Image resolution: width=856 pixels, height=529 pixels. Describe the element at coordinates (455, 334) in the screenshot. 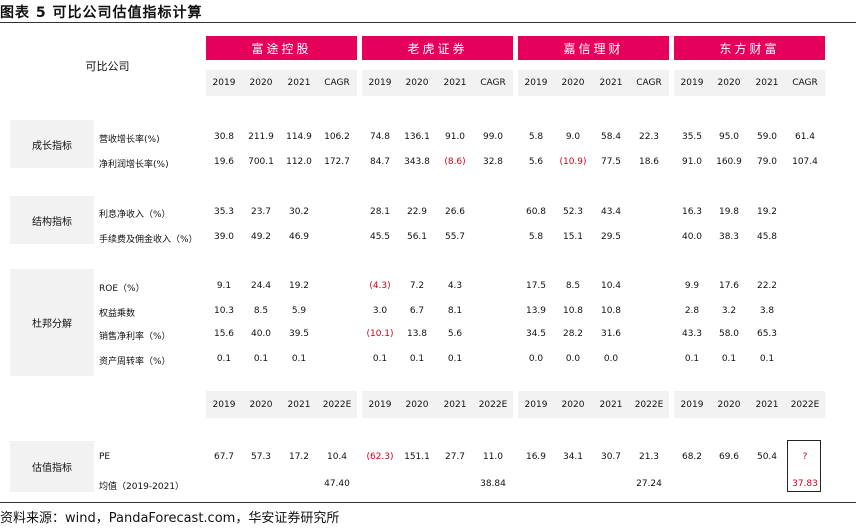

I see `table-cell: 5.6` at that location.